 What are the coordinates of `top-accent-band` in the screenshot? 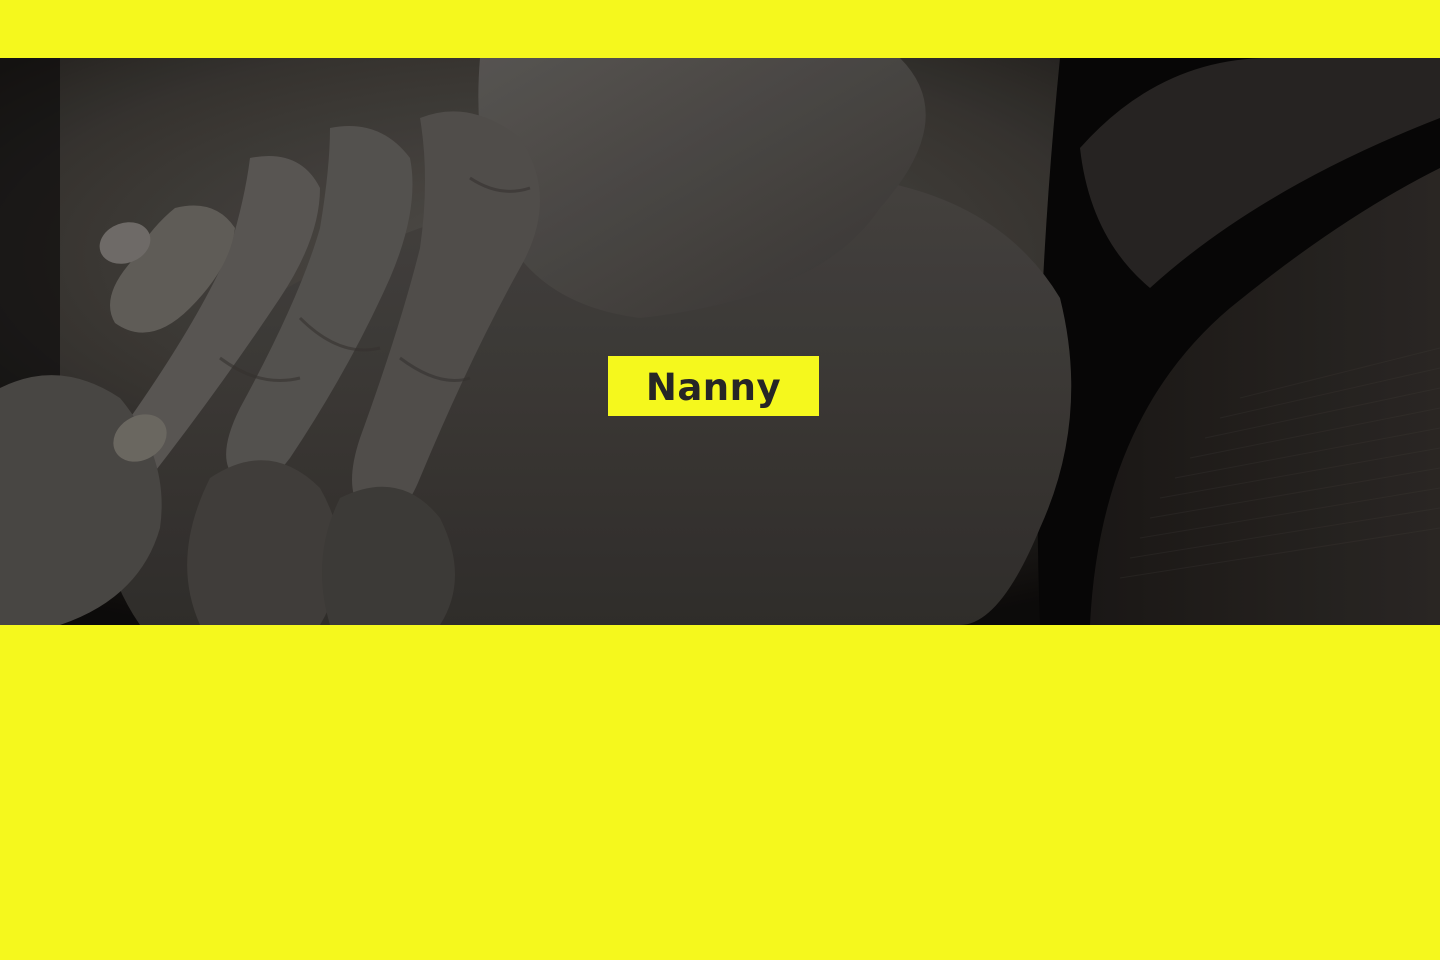 It's located at (720, 29).